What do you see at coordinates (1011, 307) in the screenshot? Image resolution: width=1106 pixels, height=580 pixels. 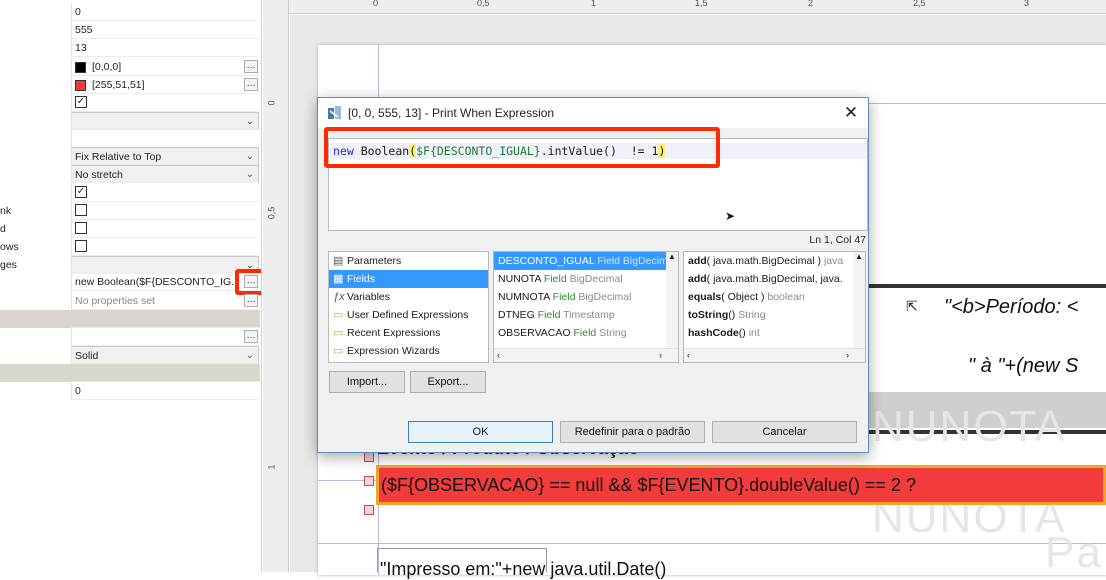 I see `periodo-textfield: "<b>Período: <` at bounding box center [1011, 307].